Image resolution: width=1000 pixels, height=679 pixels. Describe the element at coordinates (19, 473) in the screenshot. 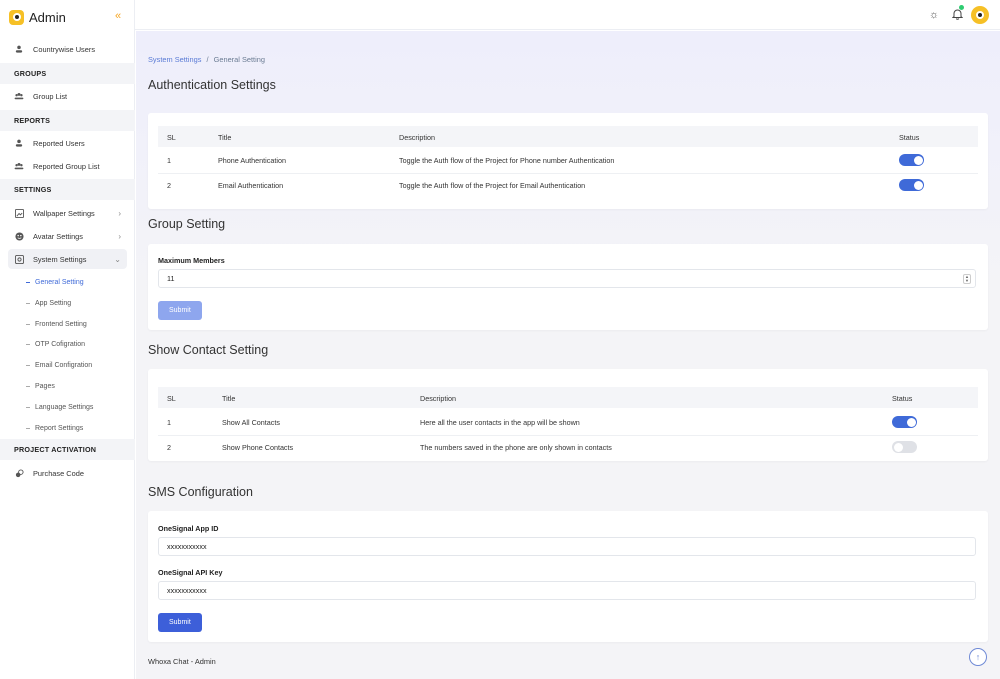

I see `key-icon` at that location.